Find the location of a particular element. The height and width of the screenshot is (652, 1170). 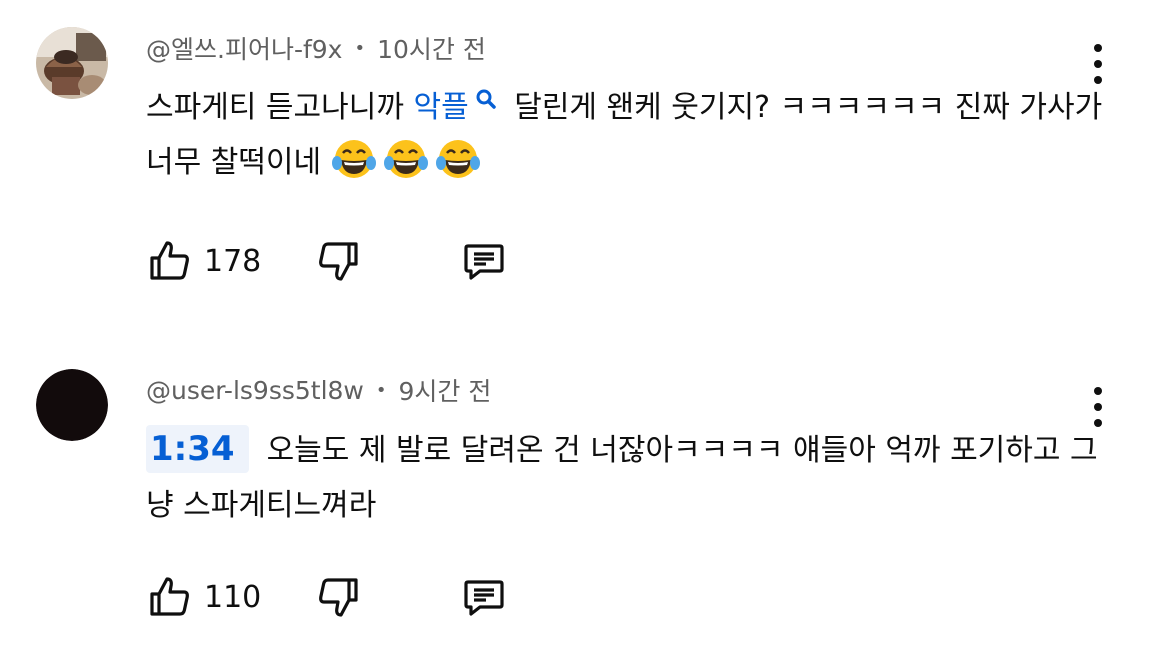

author-name: @엘쓰.피어나-f9x is located at coordinates (244, 48).